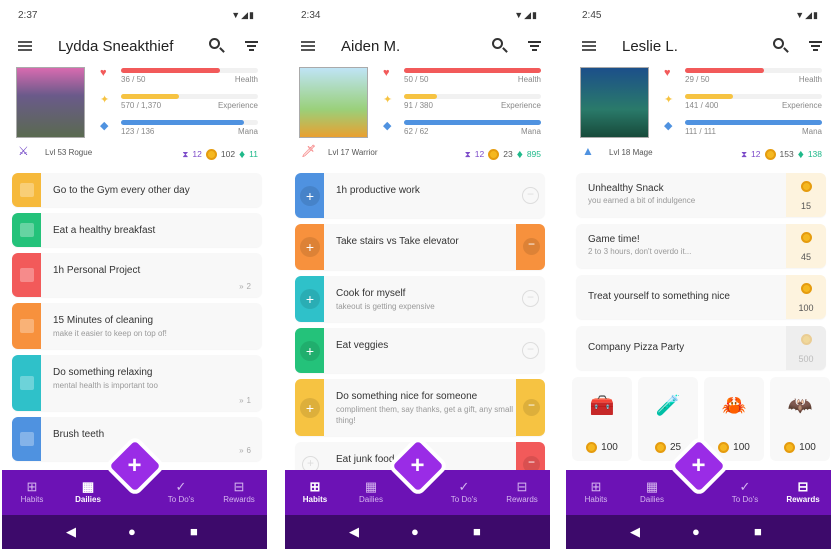 The height and width of the screenshot is (549, 838). I want to click on daily-title: Do something relaxing, so click(103, 372).